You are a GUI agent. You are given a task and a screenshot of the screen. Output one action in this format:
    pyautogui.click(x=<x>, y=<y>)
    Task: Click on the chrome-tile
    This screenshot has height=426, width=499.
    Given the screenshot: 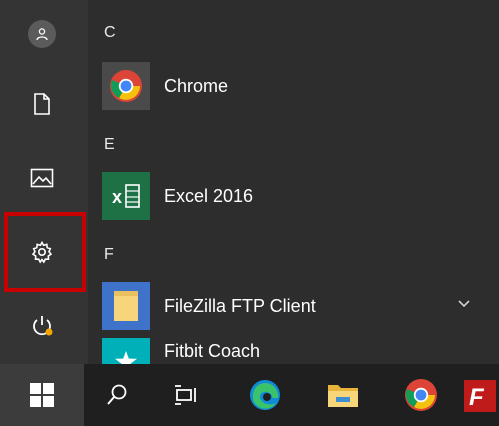 What is the action you would take?
    pyautogui.click(x=126, y=86)
    